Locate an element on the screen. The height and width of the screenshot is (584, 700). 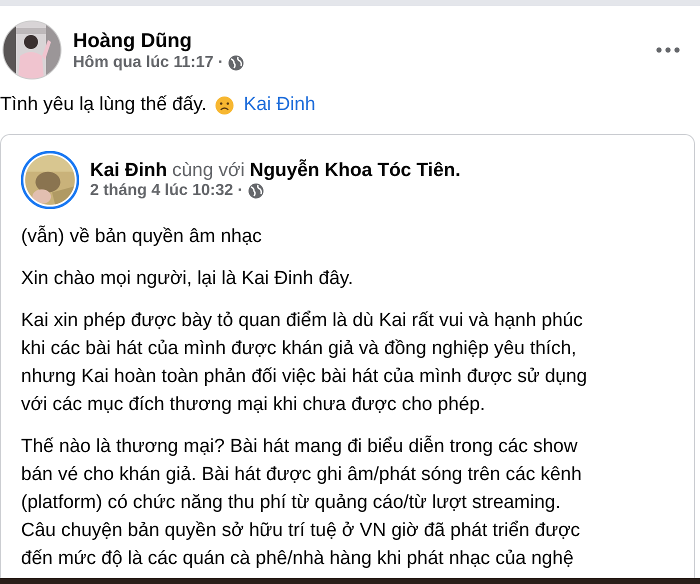
post-paragraph: Kai xin phép được bày tỏ quan điểm là dù Kai rất vui và hạnh phúc khi các bài hát của mình được khán giả và đồng nghiệp yêu thích, nhưng Kai hoàn toàn phản đối việc bài hát của mình được sử dụng với các mục đích thương mại khi chưa được cho phép. is located at coordinates (304, 363).